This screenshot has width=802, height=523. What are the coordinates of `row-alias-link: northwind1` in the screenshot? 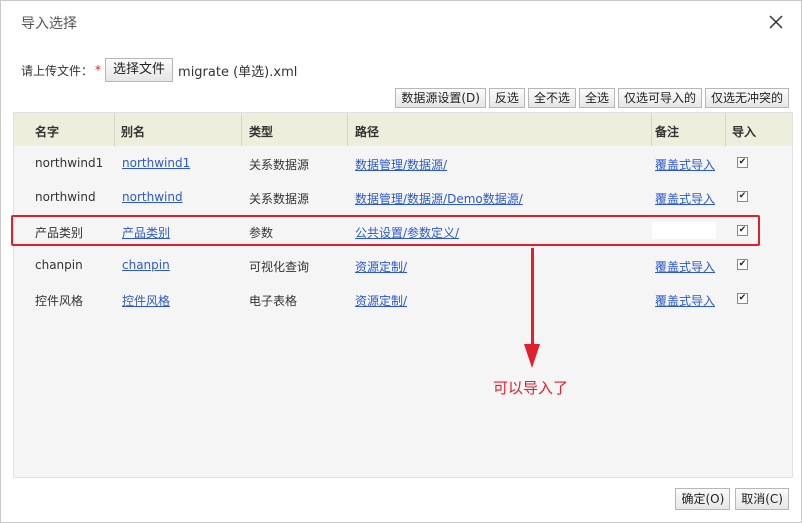 It's located at (156, 163).